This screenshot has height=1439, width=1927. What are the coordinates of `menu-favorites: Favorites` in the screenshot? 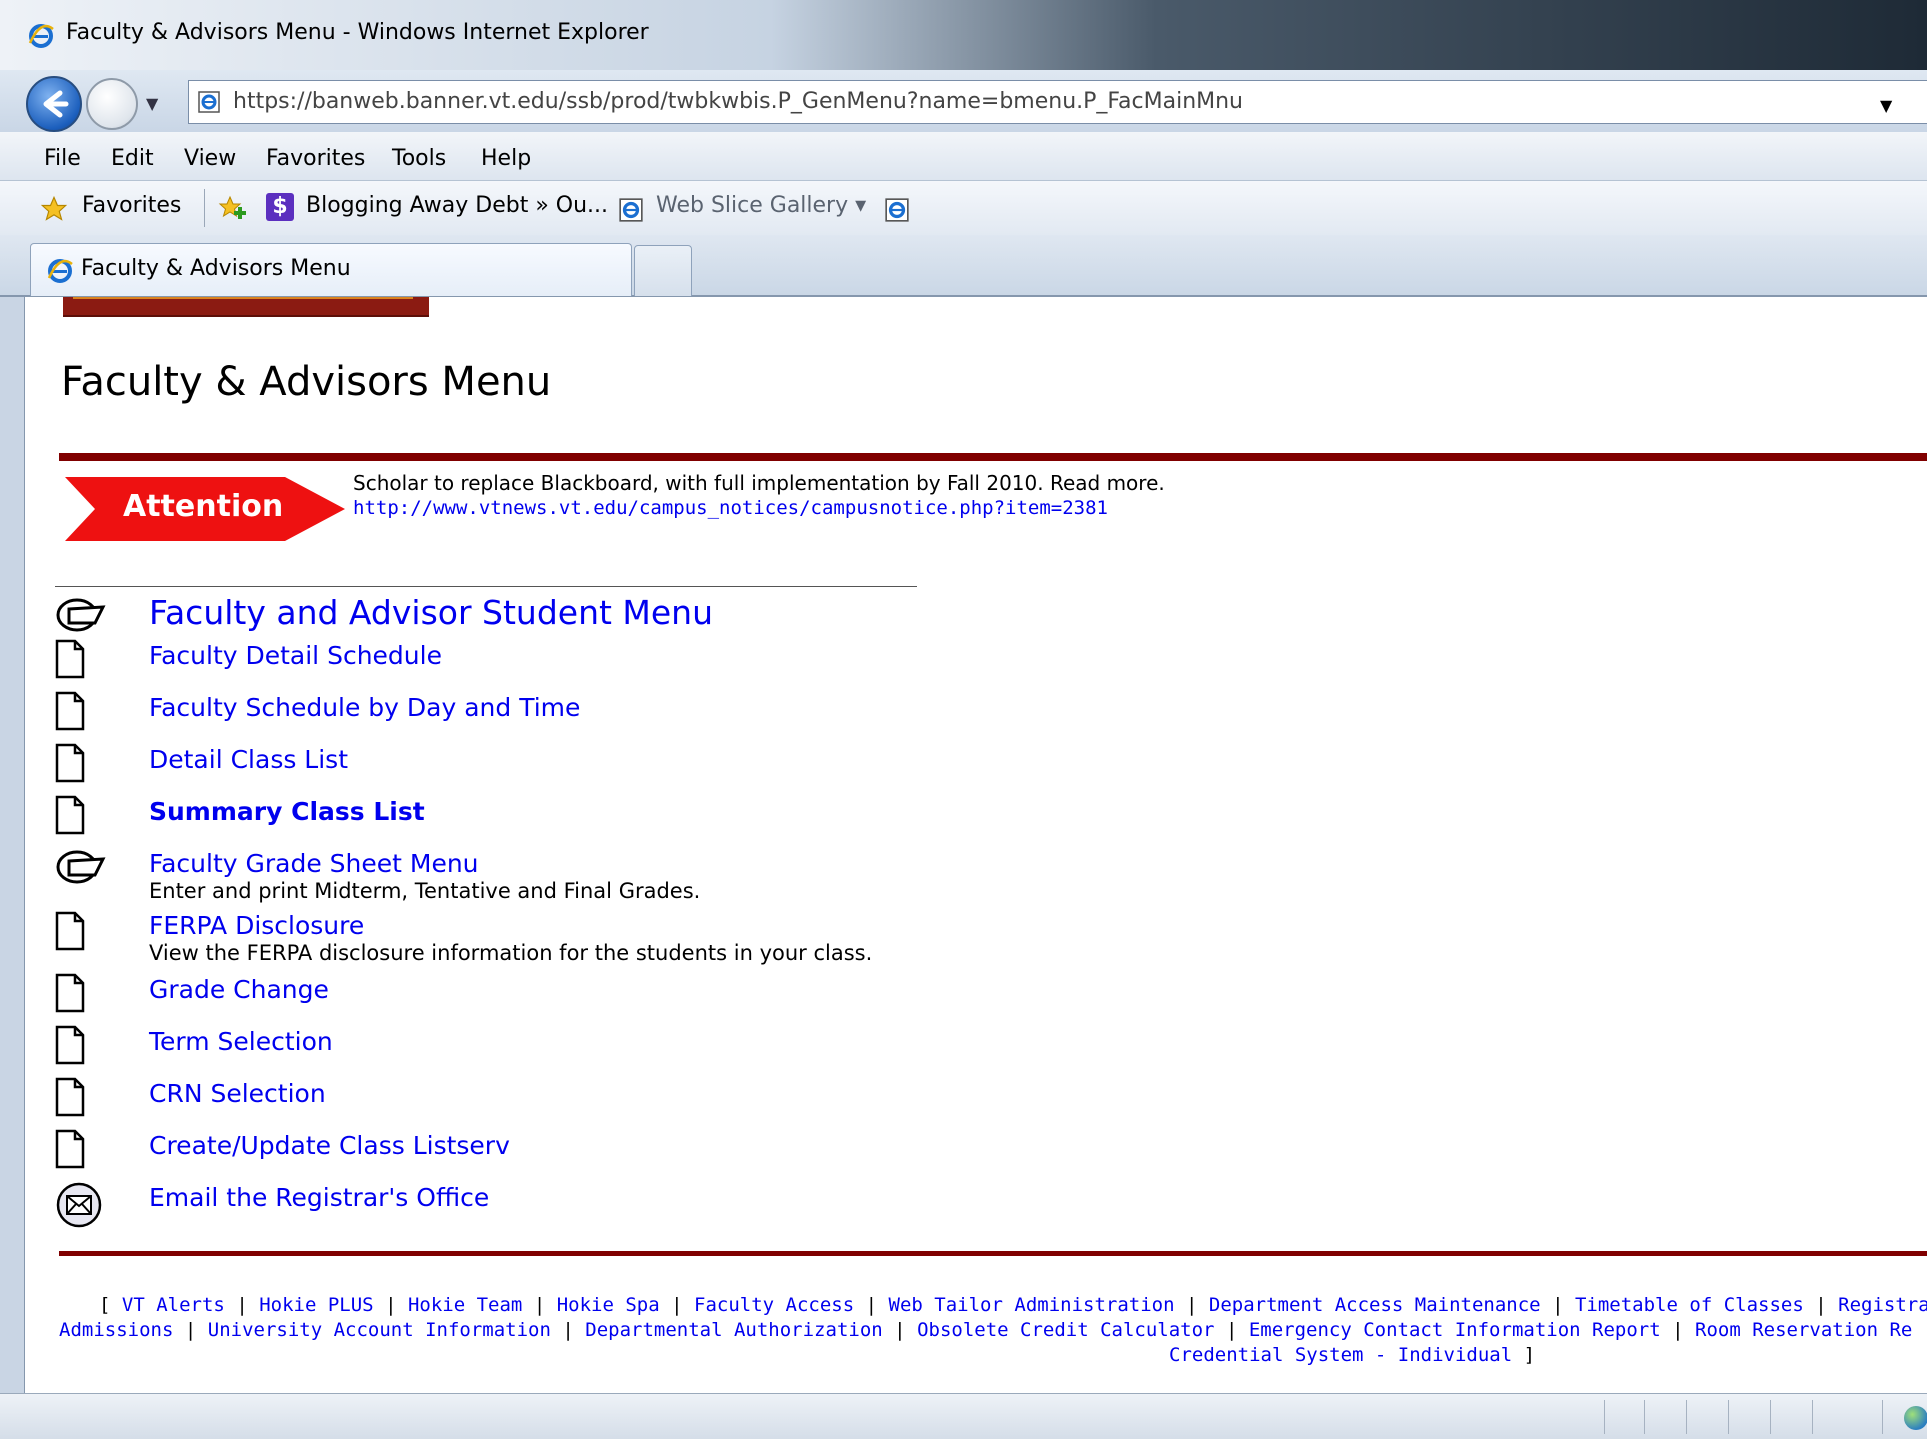 It's located at (315, 158).